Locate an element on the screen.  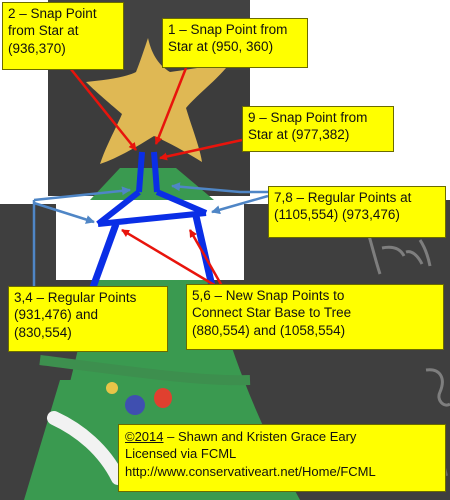
white-cutout is located at coordinates (150, 238).